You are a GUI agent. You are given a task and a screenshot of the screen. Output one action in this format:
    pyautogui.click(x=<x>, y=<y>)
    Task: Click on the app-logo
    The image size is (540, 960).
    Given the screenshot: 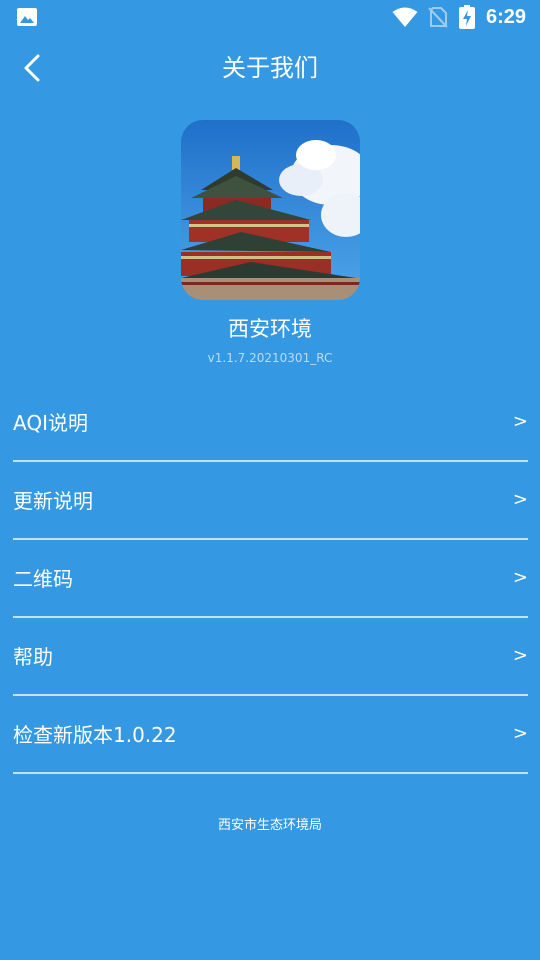 What is the action you would take?
    pyautogui.click(x=270, y=210)
    